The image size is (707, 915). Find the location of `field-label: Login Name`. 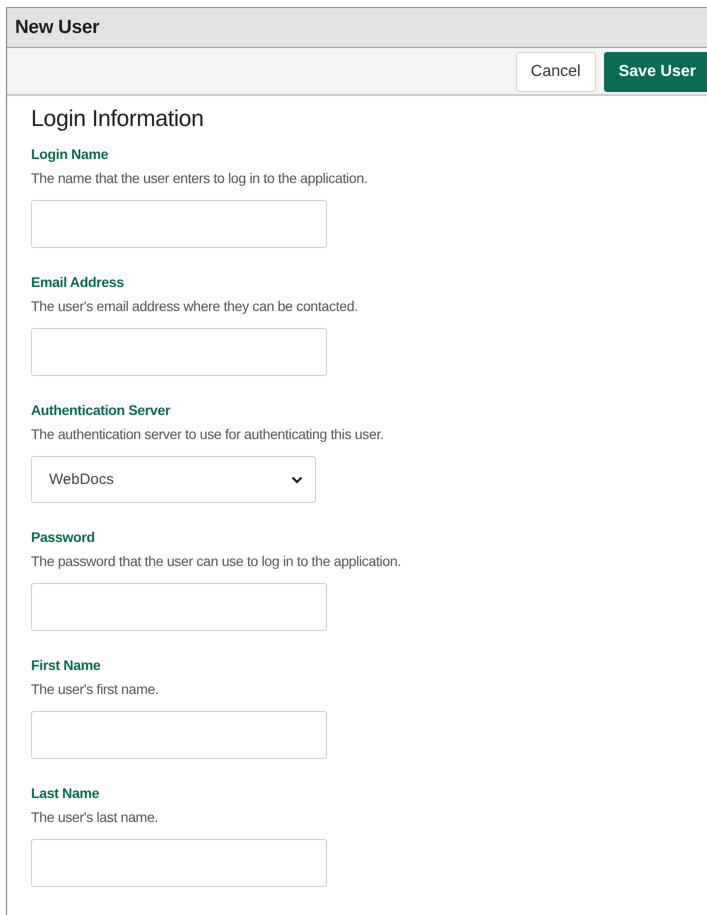

field-label: Login Name is located at coordinates (70, 154).